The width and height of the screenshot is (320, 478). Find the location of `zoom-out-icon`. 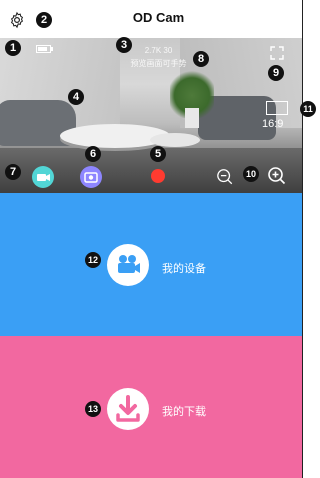

zoom-out-icon is located at coordinates (225, 177).